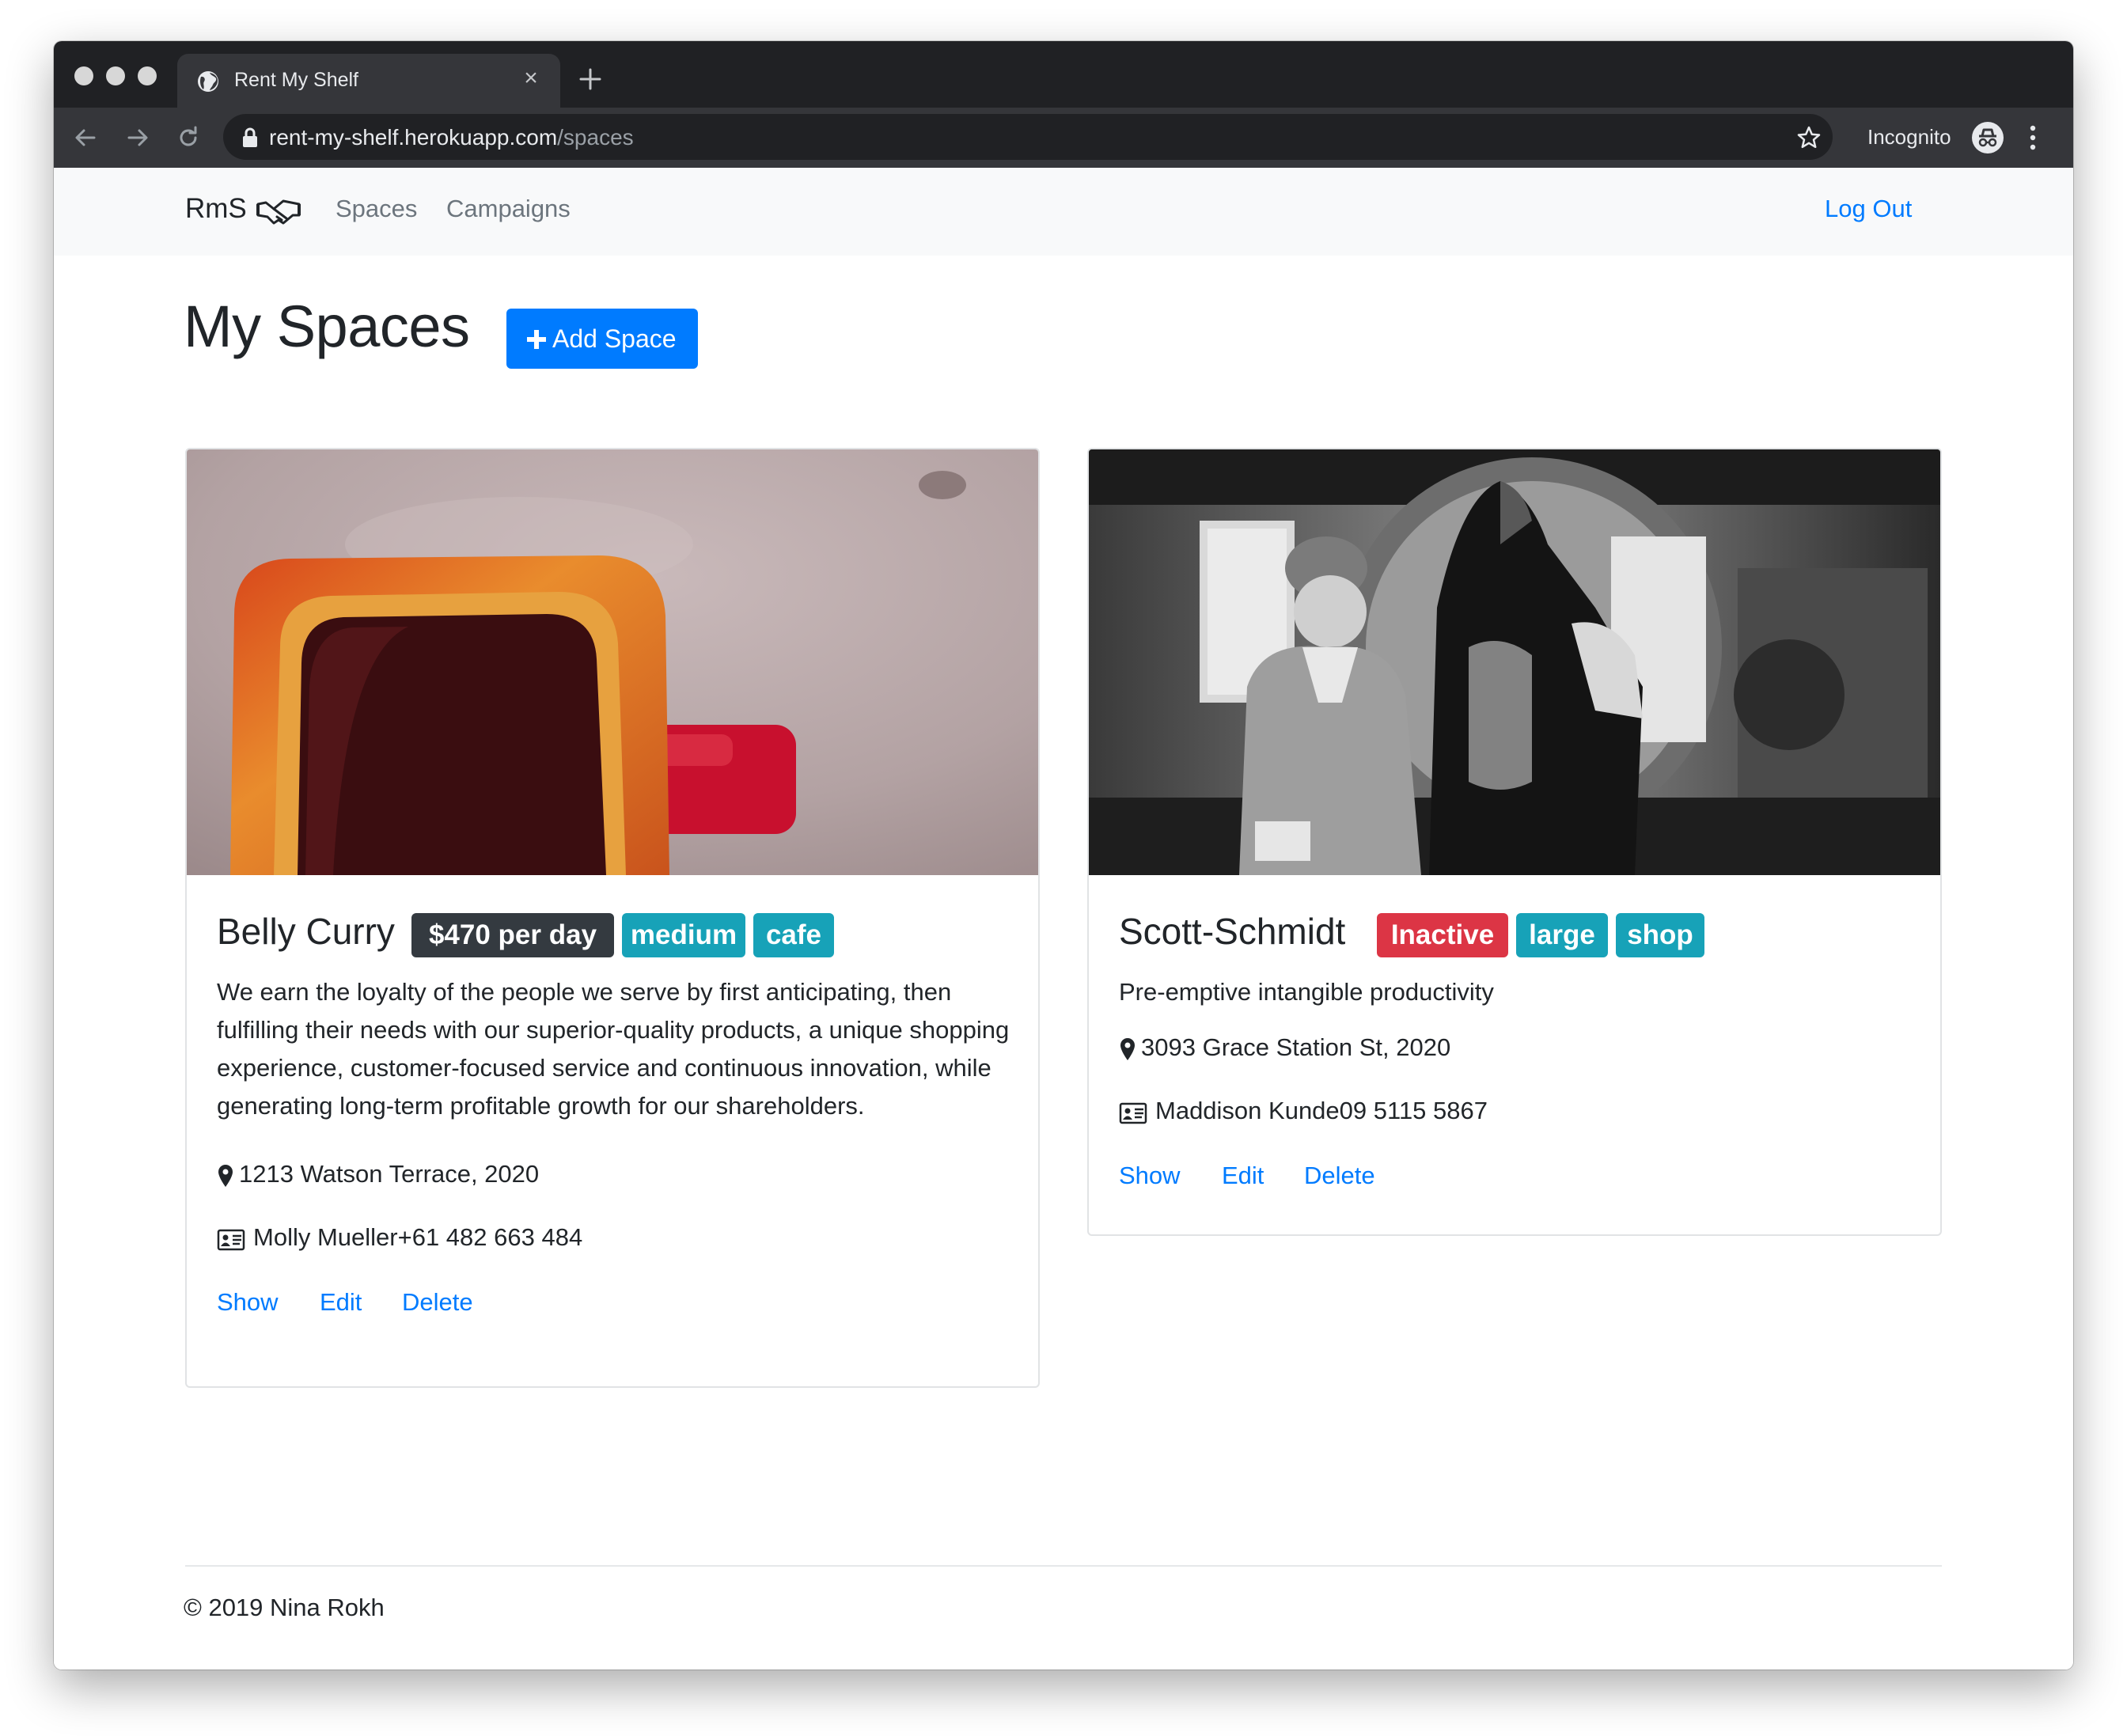 The width and height of the screenshot is (2127, 1736). Describe the element at coordinates (84, 75) in the screenshot. I see `window-close-button` at that location.